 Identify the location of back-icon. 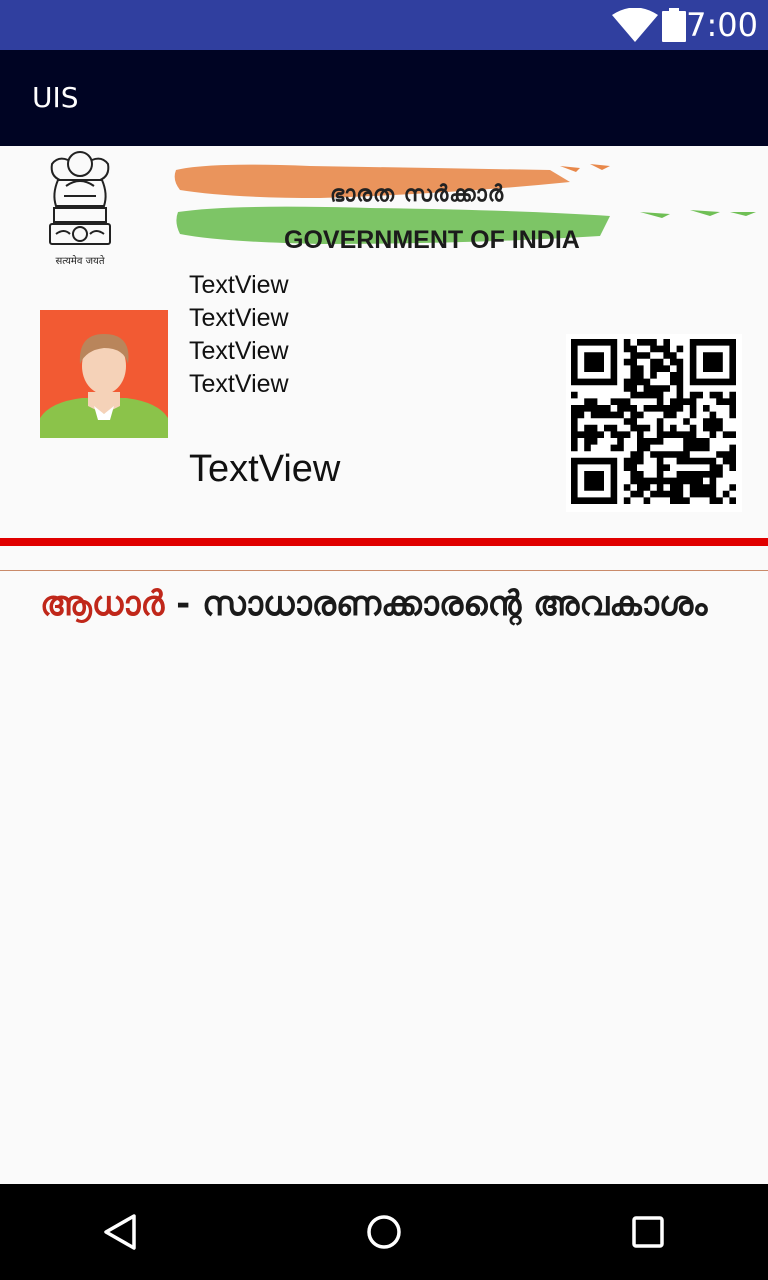
(120, 1232).